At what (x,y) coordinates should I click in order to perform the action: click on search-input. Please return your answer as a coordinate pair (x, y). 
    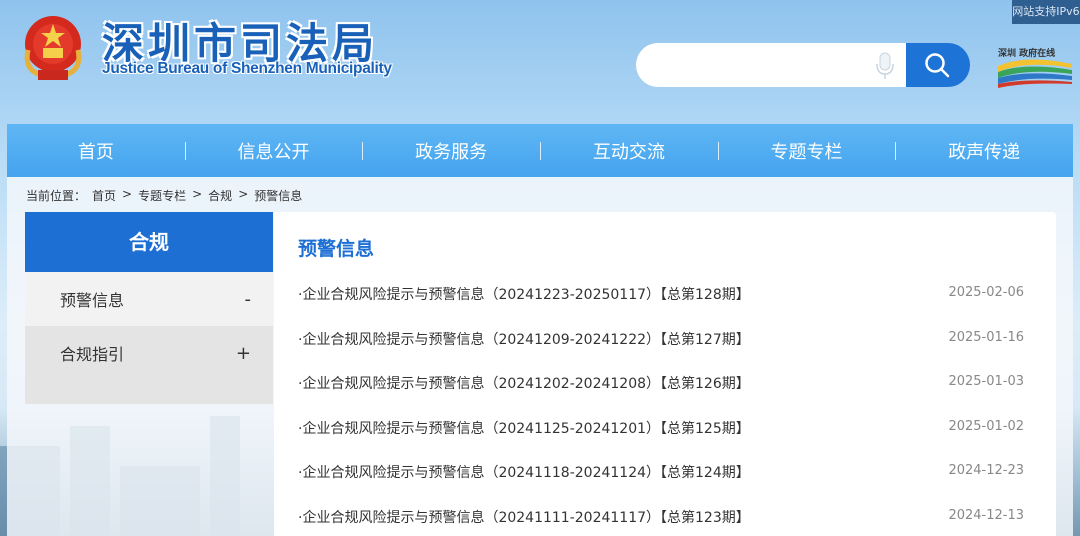
    Looking at the image, I should click on (766, 65).